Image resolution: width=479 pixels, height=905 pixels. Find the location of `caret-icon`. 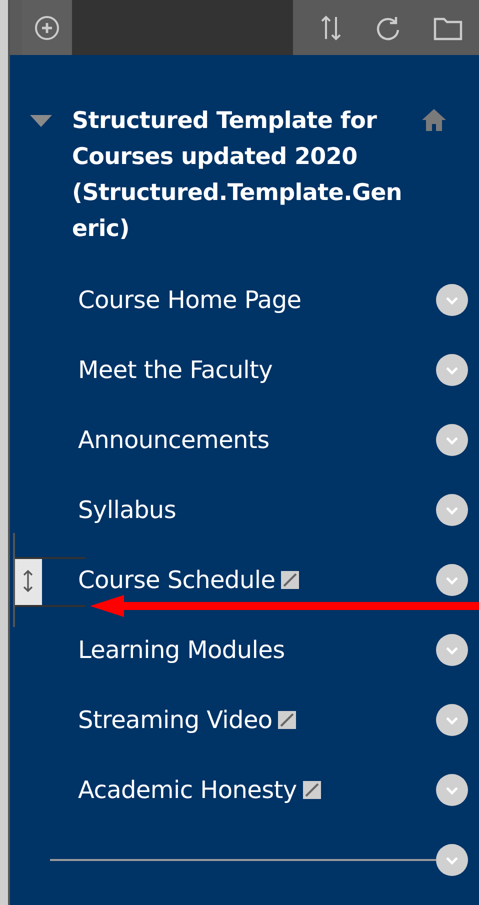

caret-icon is located at coordinates (41, 121).